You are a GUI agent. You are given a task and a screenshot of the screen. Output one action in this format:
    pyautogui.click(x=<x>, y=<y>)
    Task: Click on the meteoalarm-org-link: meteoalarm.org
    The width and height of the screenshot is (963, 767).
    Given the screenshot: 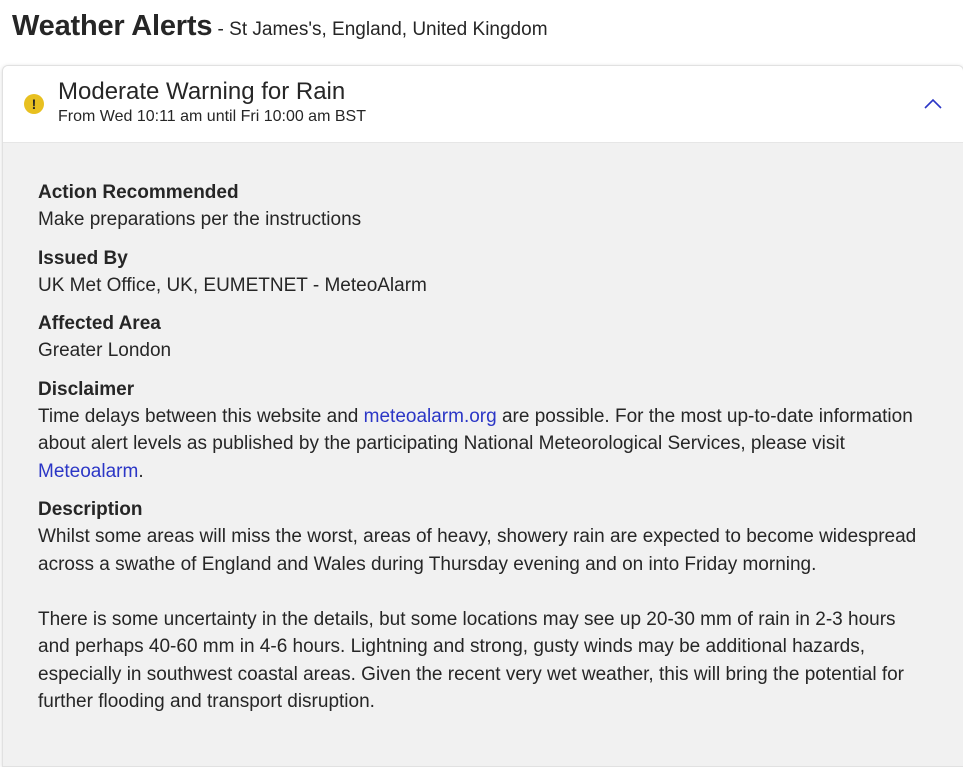 What is the action you would take?
    pyautogui.click(x=430, y=416)
    